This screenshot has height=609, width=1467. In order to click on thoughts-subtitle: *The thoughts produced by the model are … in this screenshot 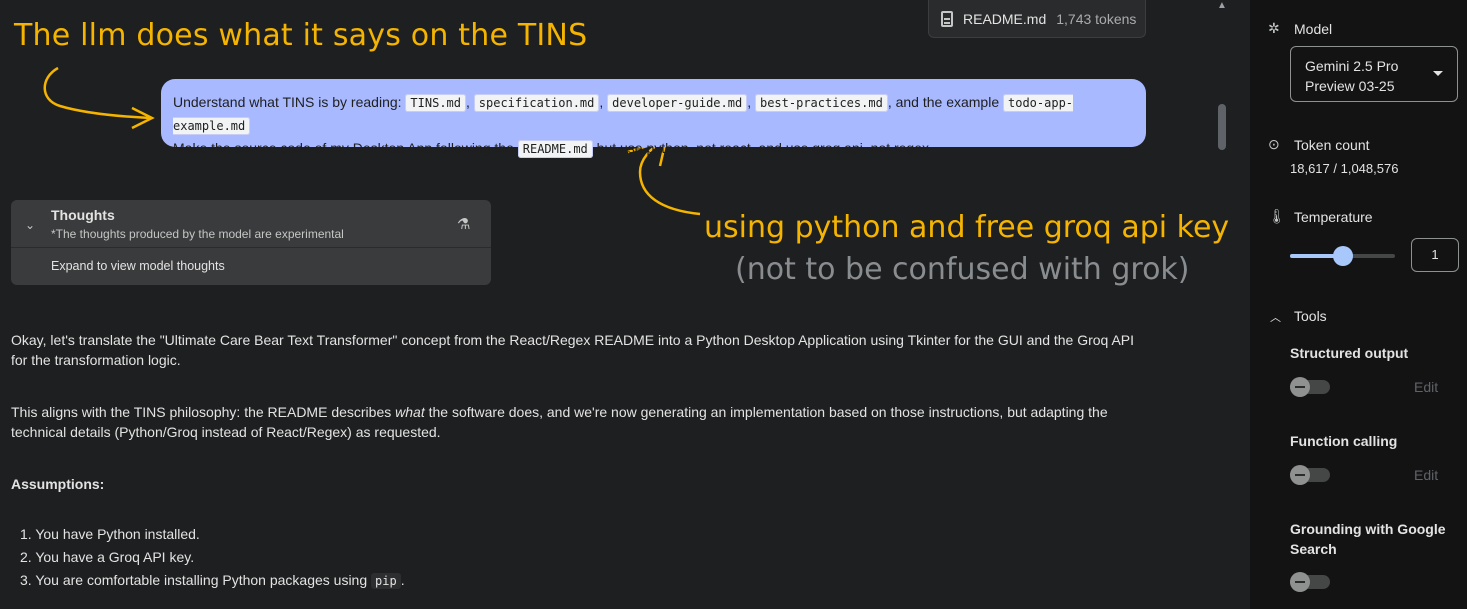, I will do `click(197, 234)`.